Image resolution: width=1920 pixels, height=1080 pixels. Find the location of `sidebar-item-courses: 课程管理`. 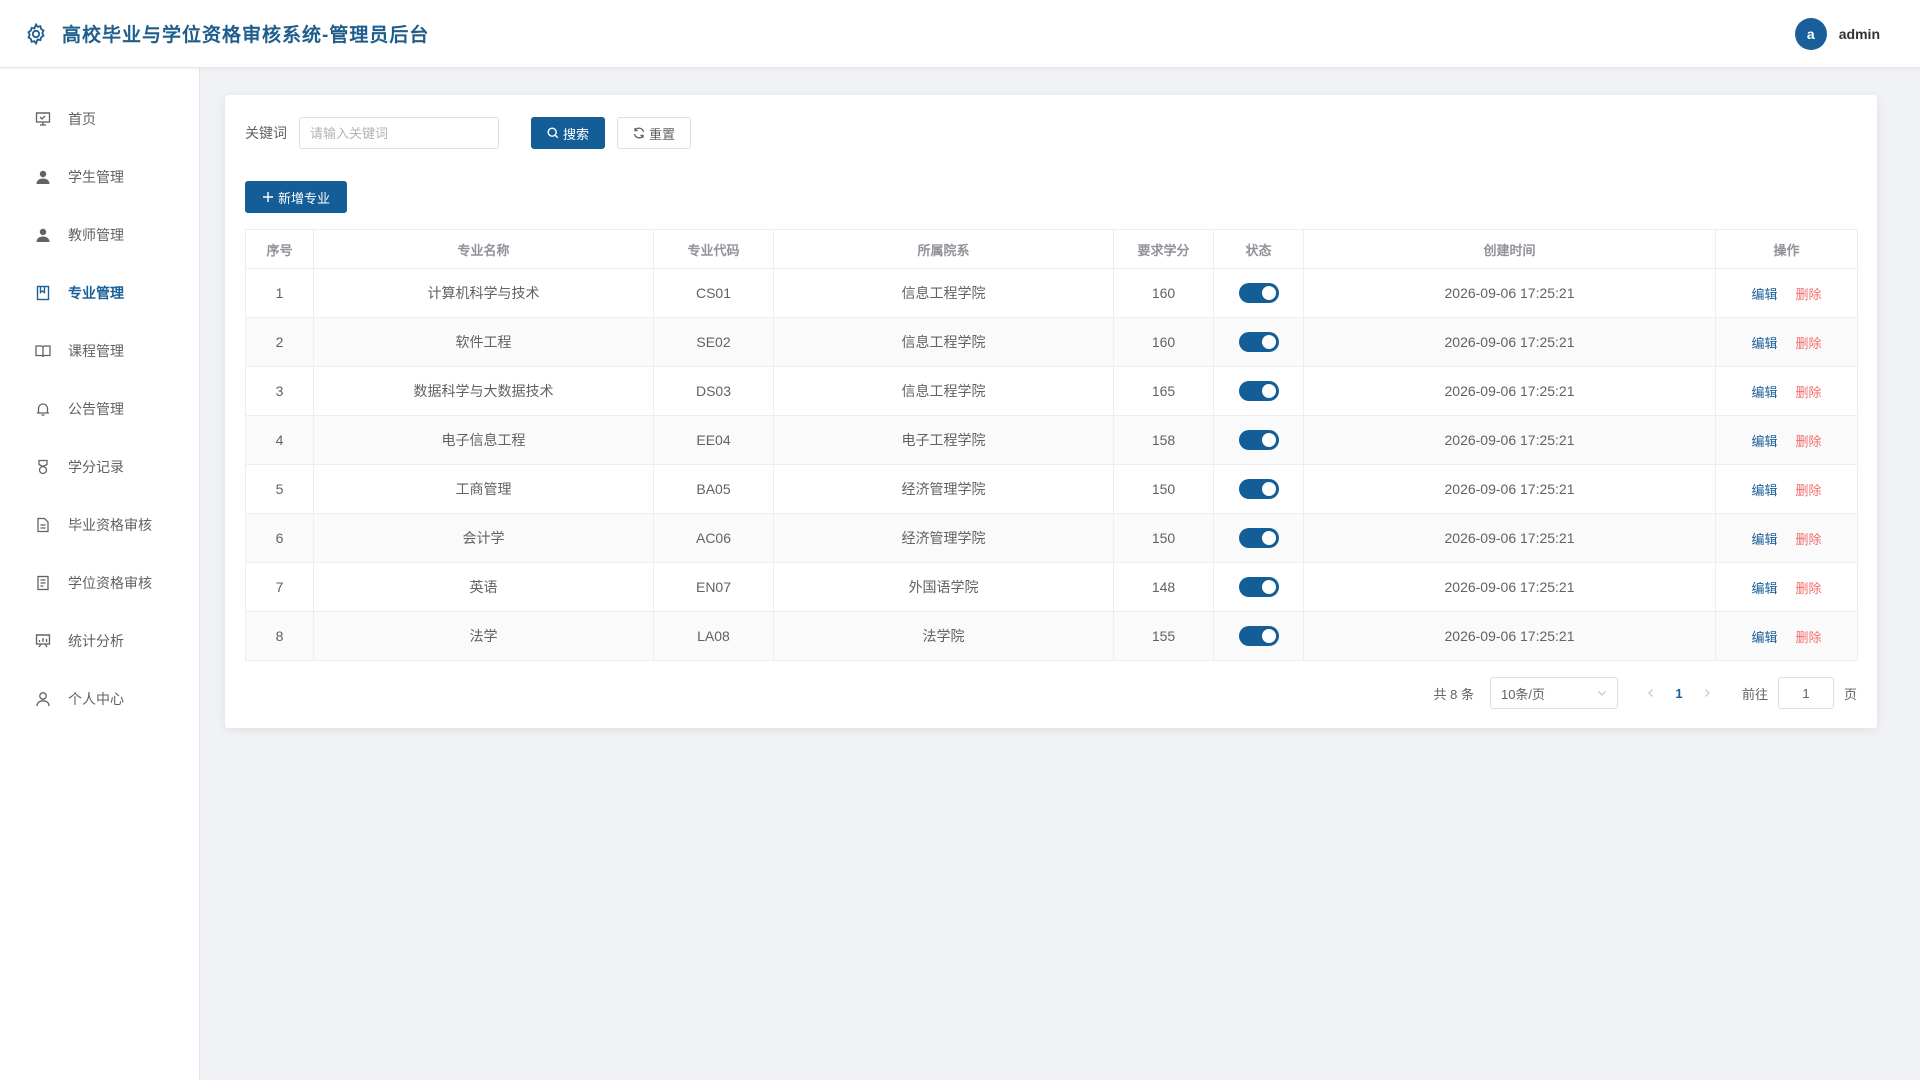

sidebar-item-courses: 课程管理 is located at coordinates (99, 351).